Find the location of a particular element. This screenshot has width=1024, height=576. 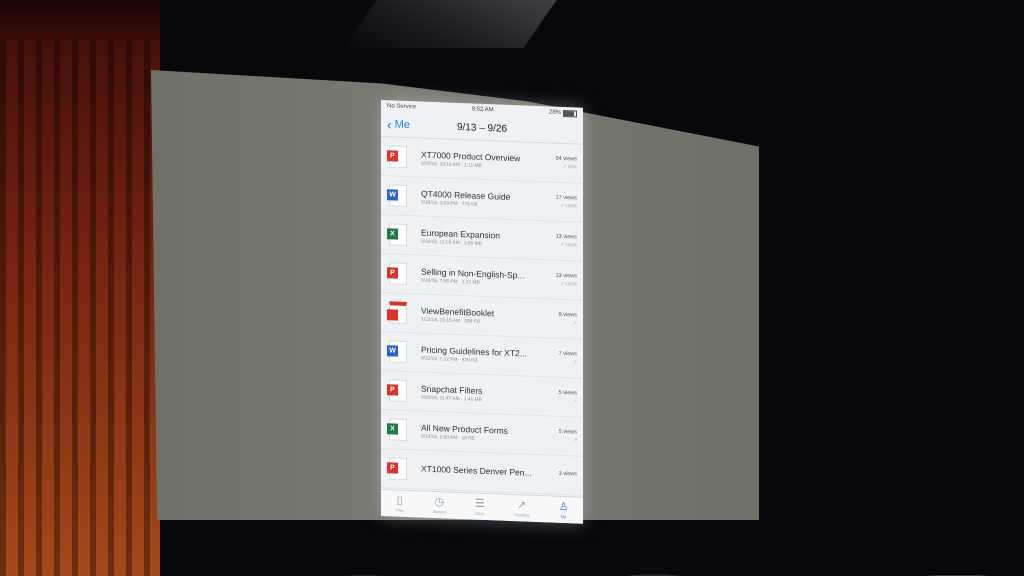

tab-label: Trending is located at coordinates (521, 515).